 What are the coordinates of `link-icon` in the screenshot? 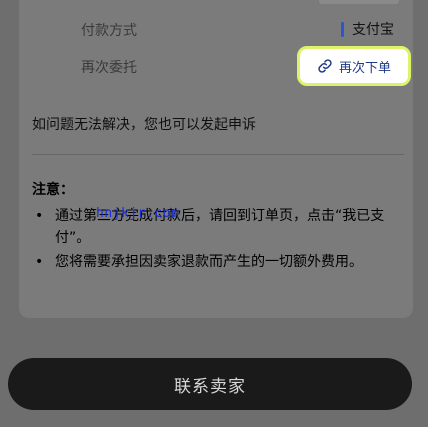 It's located at (325, 66).